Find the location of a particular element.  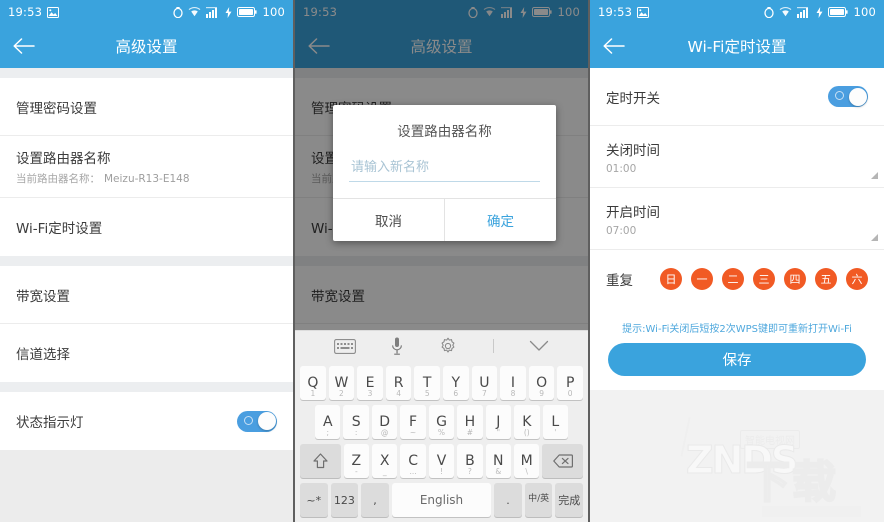

key-i: I8 is located at coordinates (513, 383).